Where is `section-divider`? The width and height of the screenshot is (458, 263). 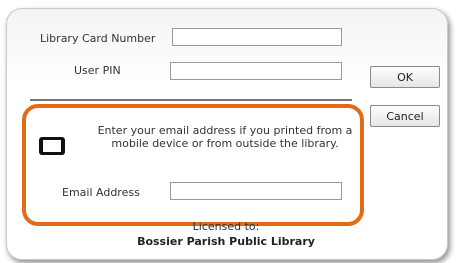
section-divider is located at coordinates (191, 100).